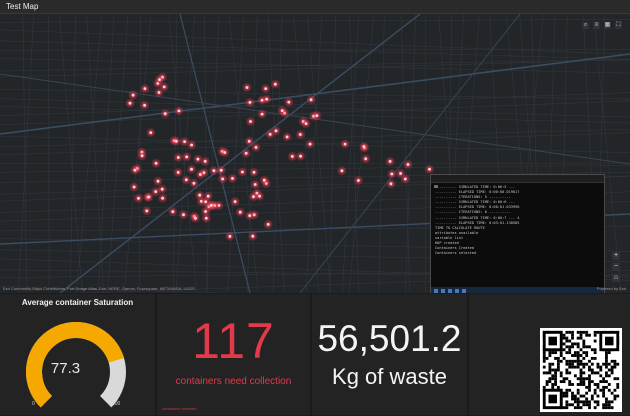  What do you see at coordinates (616, 267) in the screenshot?
I see `zoom-out-button: −` at bounding box center [616, 267].